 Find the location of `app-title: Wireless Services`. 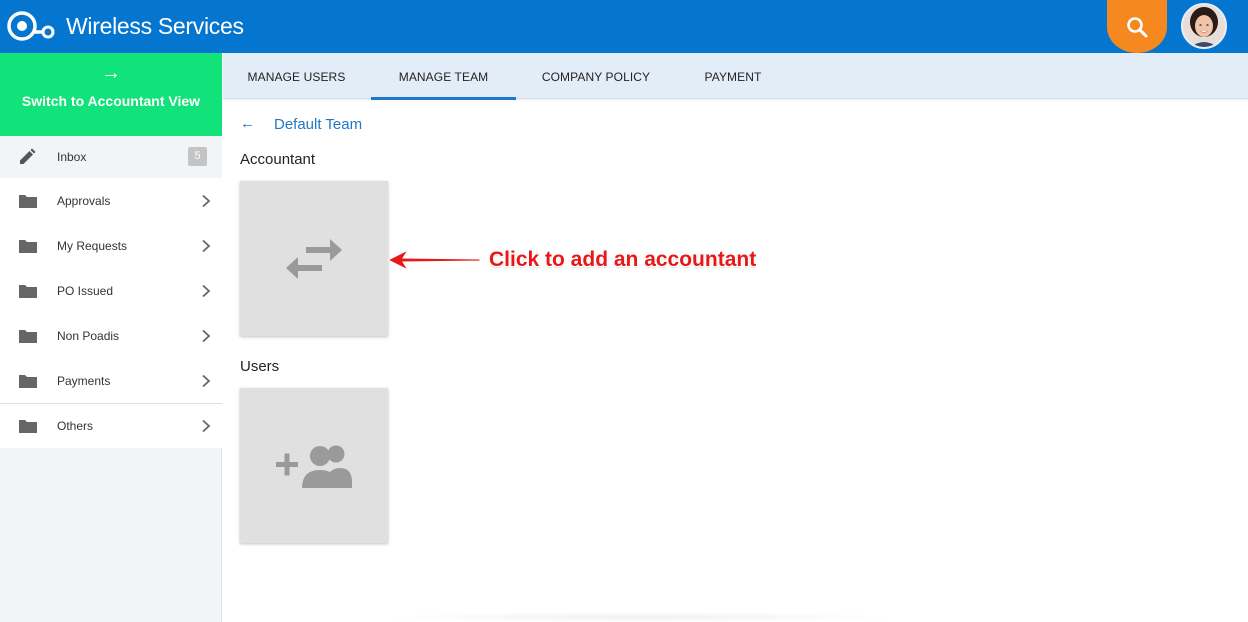

app-title: Wireless Services is located at coordinates (155, 26).